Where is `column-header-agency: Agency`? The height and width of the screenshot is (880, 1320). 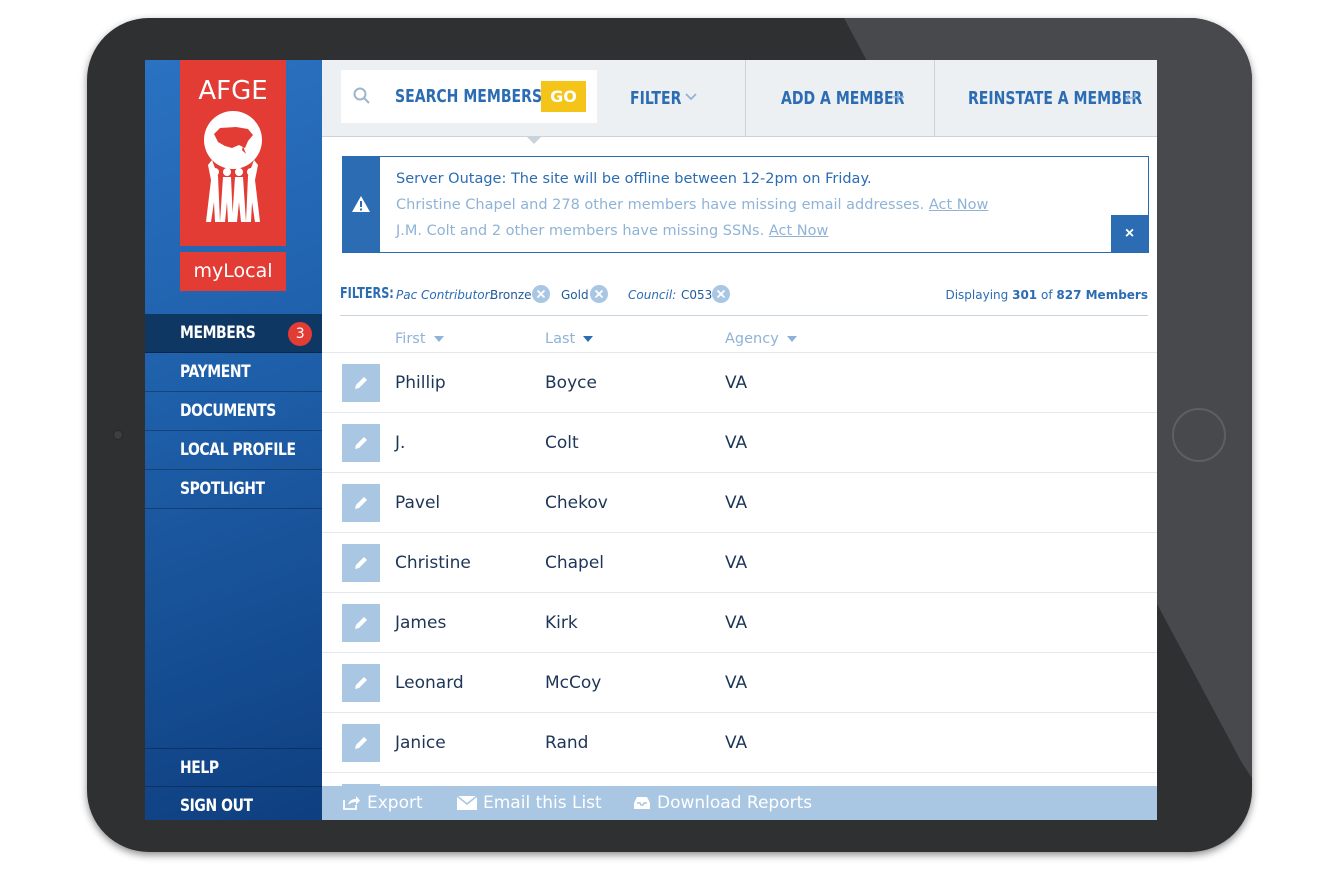
column-header-agency: Agency is located at coordinates (761, 339).